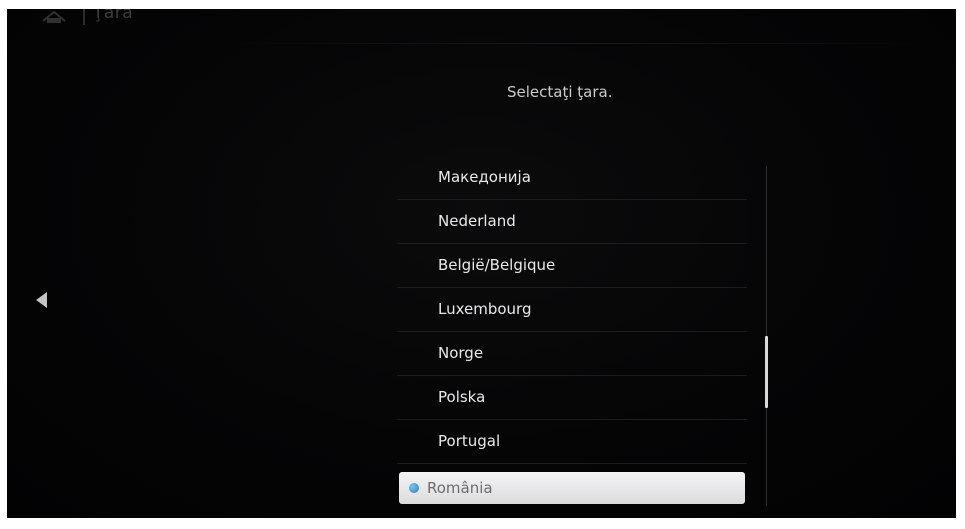 This screenshot has height=529, width=965. What do you see at coordinates (572, 222) in the screenshot?
I see `list-item-nederland: Nederland` at bounding box center [572, 222].